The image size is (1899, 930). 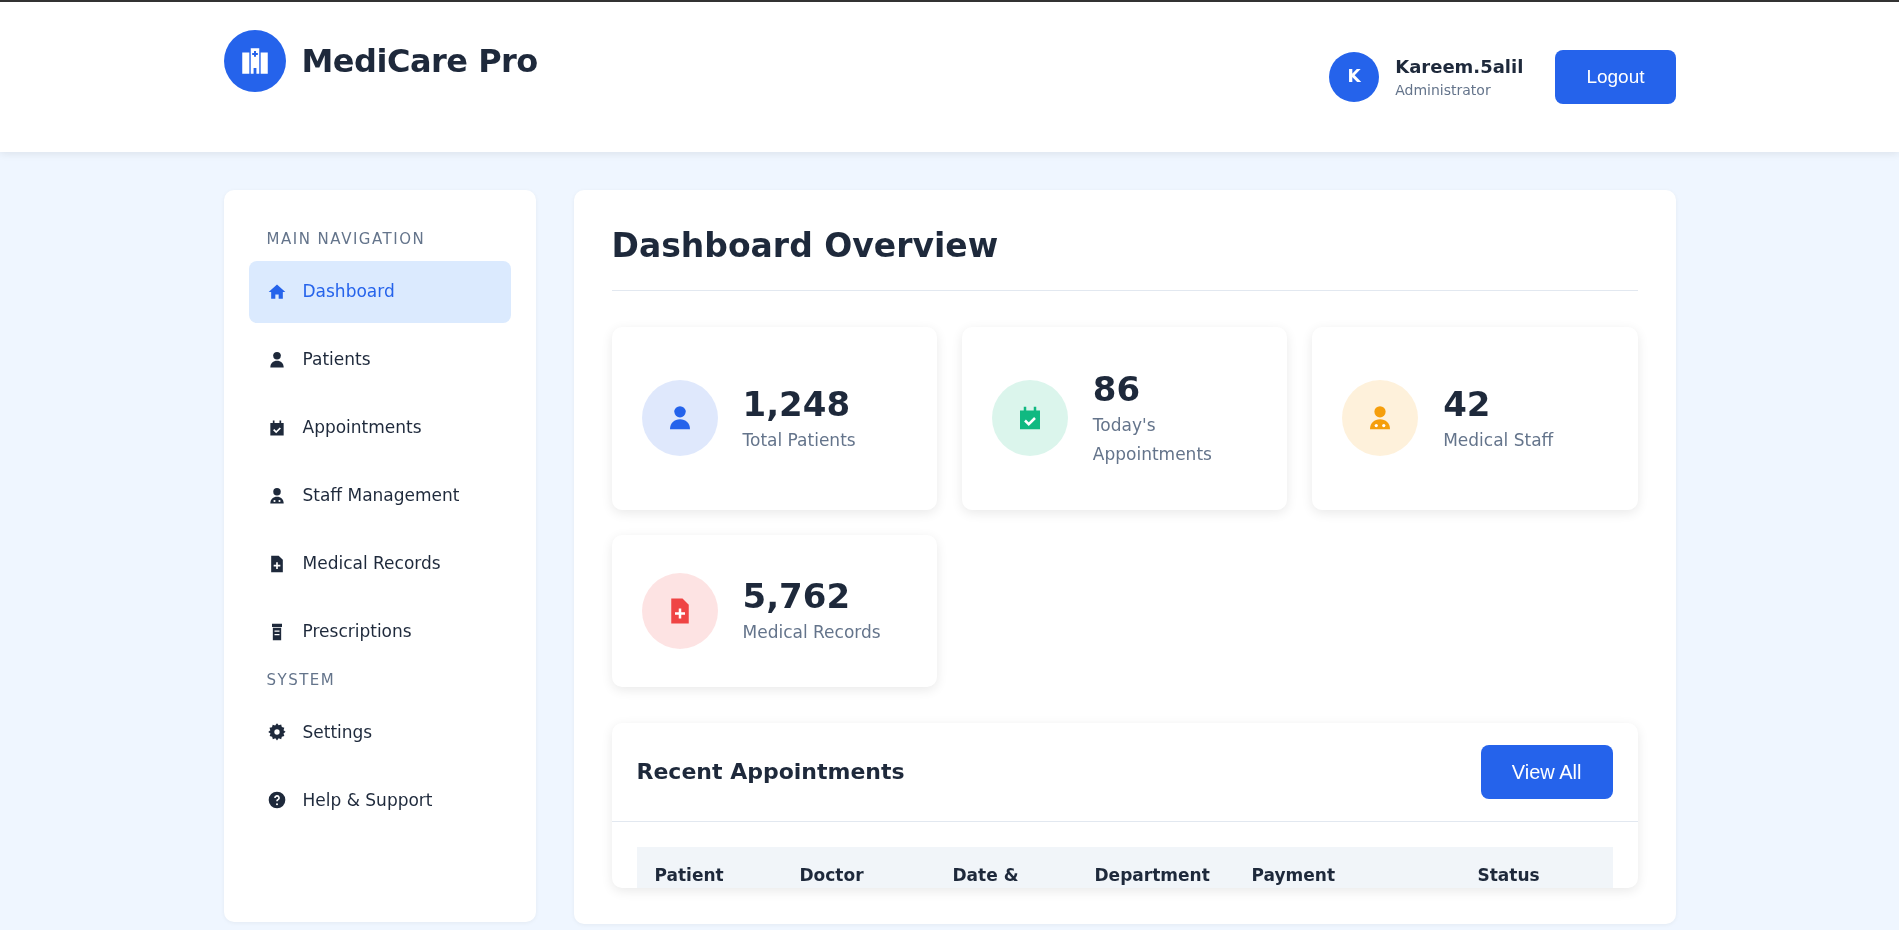 What do you see at coordinates (1152, 440) in the screenshot?
I see `stat-label: Today's Appointments` at bounding box center [1152, 440].